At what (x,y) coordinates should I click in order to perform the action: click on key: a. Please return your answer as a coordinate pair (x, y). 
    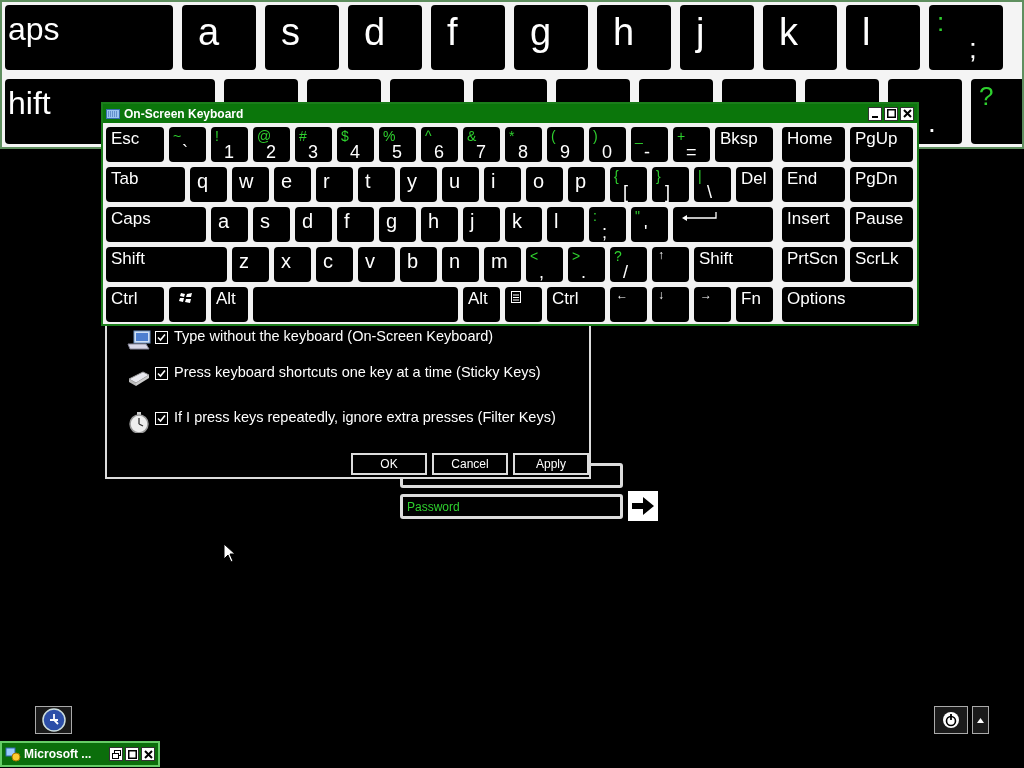
    Looking at the image, I should click on (219, 37).